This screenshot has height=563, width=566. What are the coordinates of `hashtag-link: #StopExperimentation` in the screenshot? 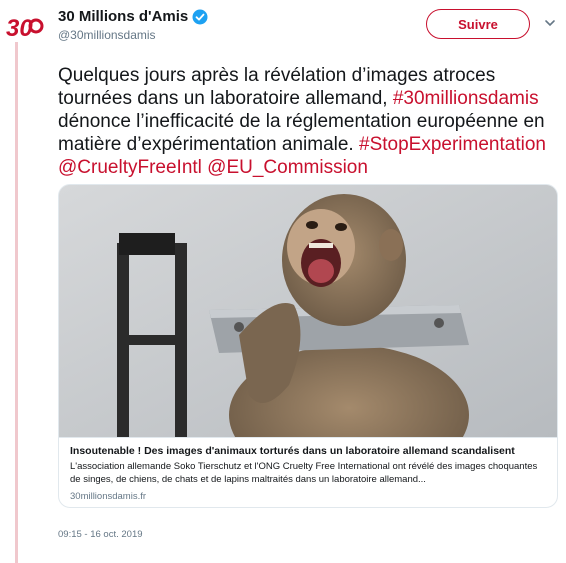 It's located at (452, 144).